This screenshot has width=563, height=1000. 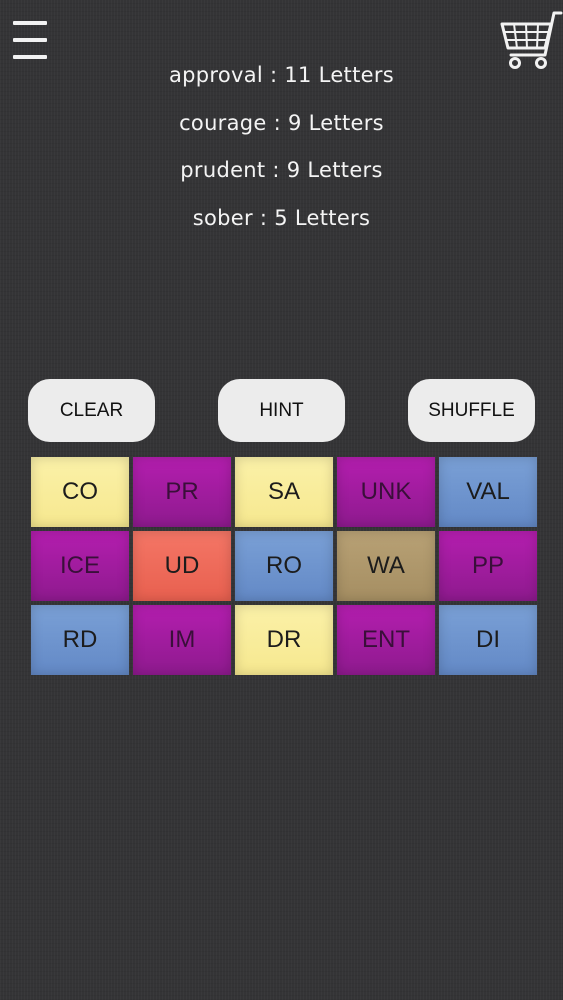 What do you see at coordinates (471, 410) in the screenshot?
I see `shuffle-button: SHUFFLE` at bounding box center [471, 410].